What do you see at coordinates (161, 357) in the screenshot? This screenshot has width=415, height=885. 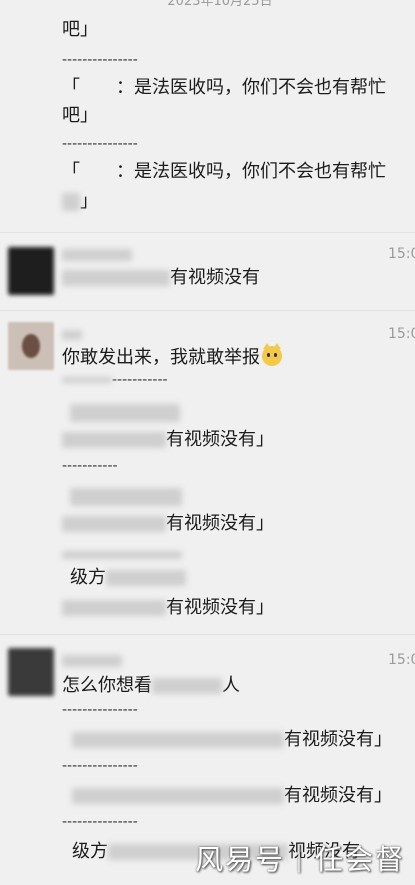 I see `message-content: 你敢发出来，我就敢举报` at bounding box center [161, 357].